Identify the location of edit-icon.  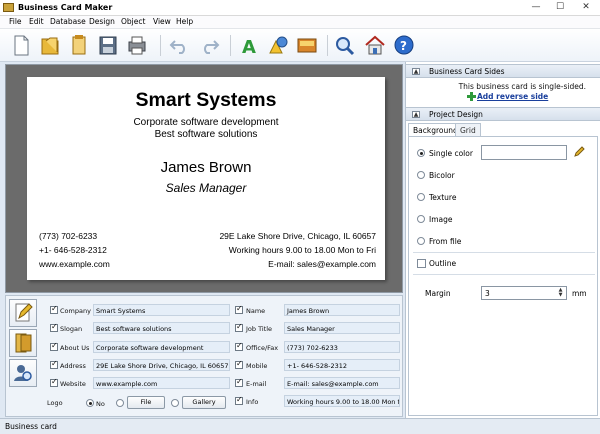
(24, 312).